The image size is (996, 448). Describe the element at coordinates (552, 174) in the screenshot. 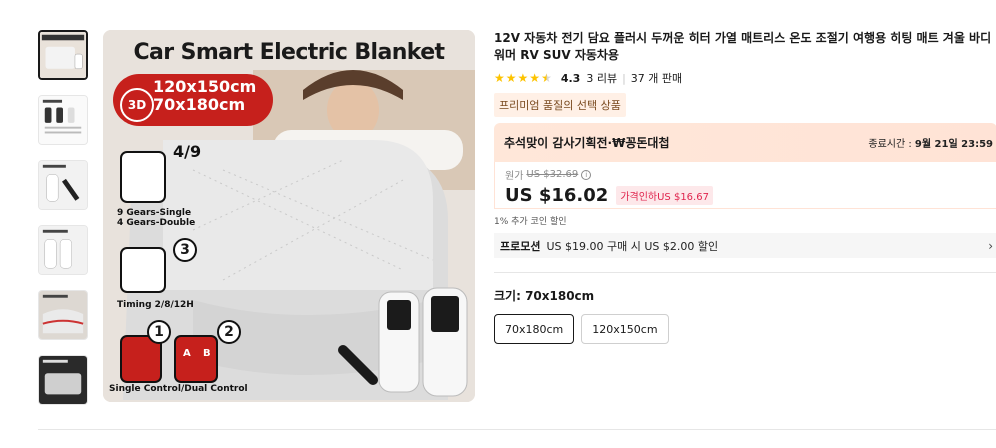

I see `original-price: US $32.69` at that location.